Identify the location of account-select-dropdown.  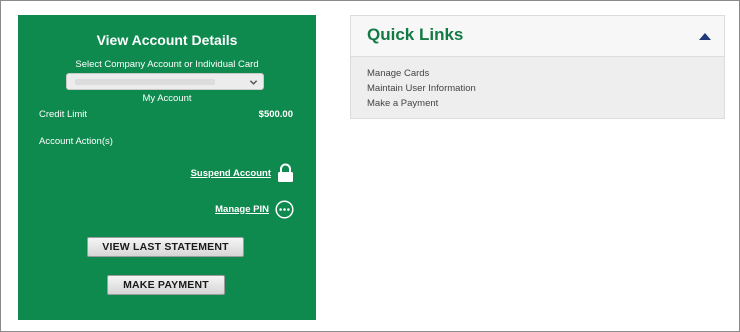
(165, 81).